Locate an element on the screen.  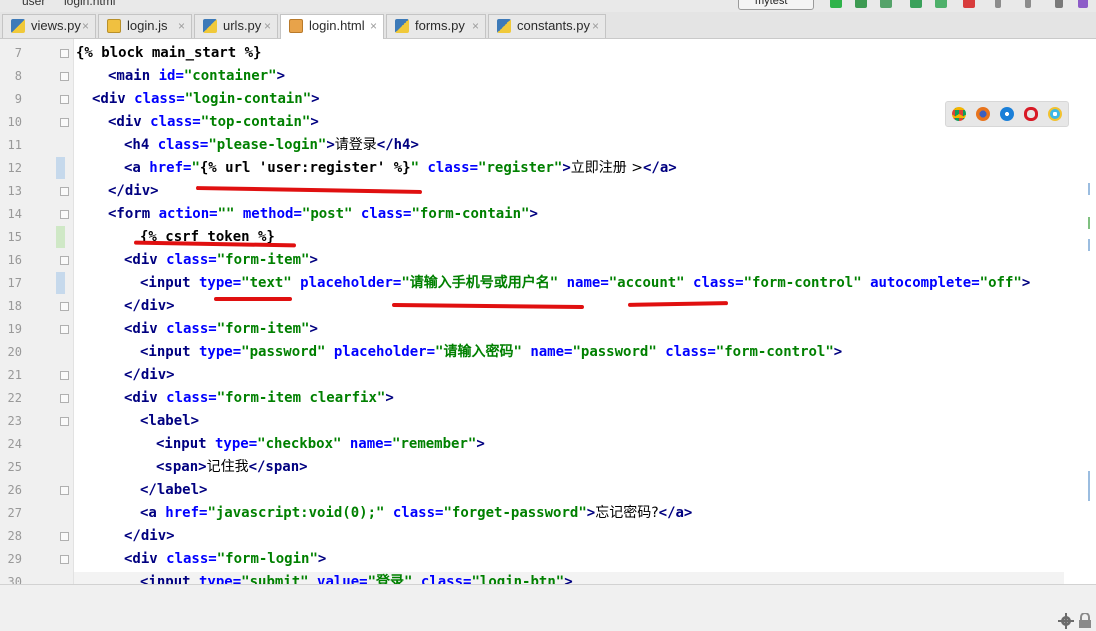
line-number: 16 is located at coordinates (14, 260).